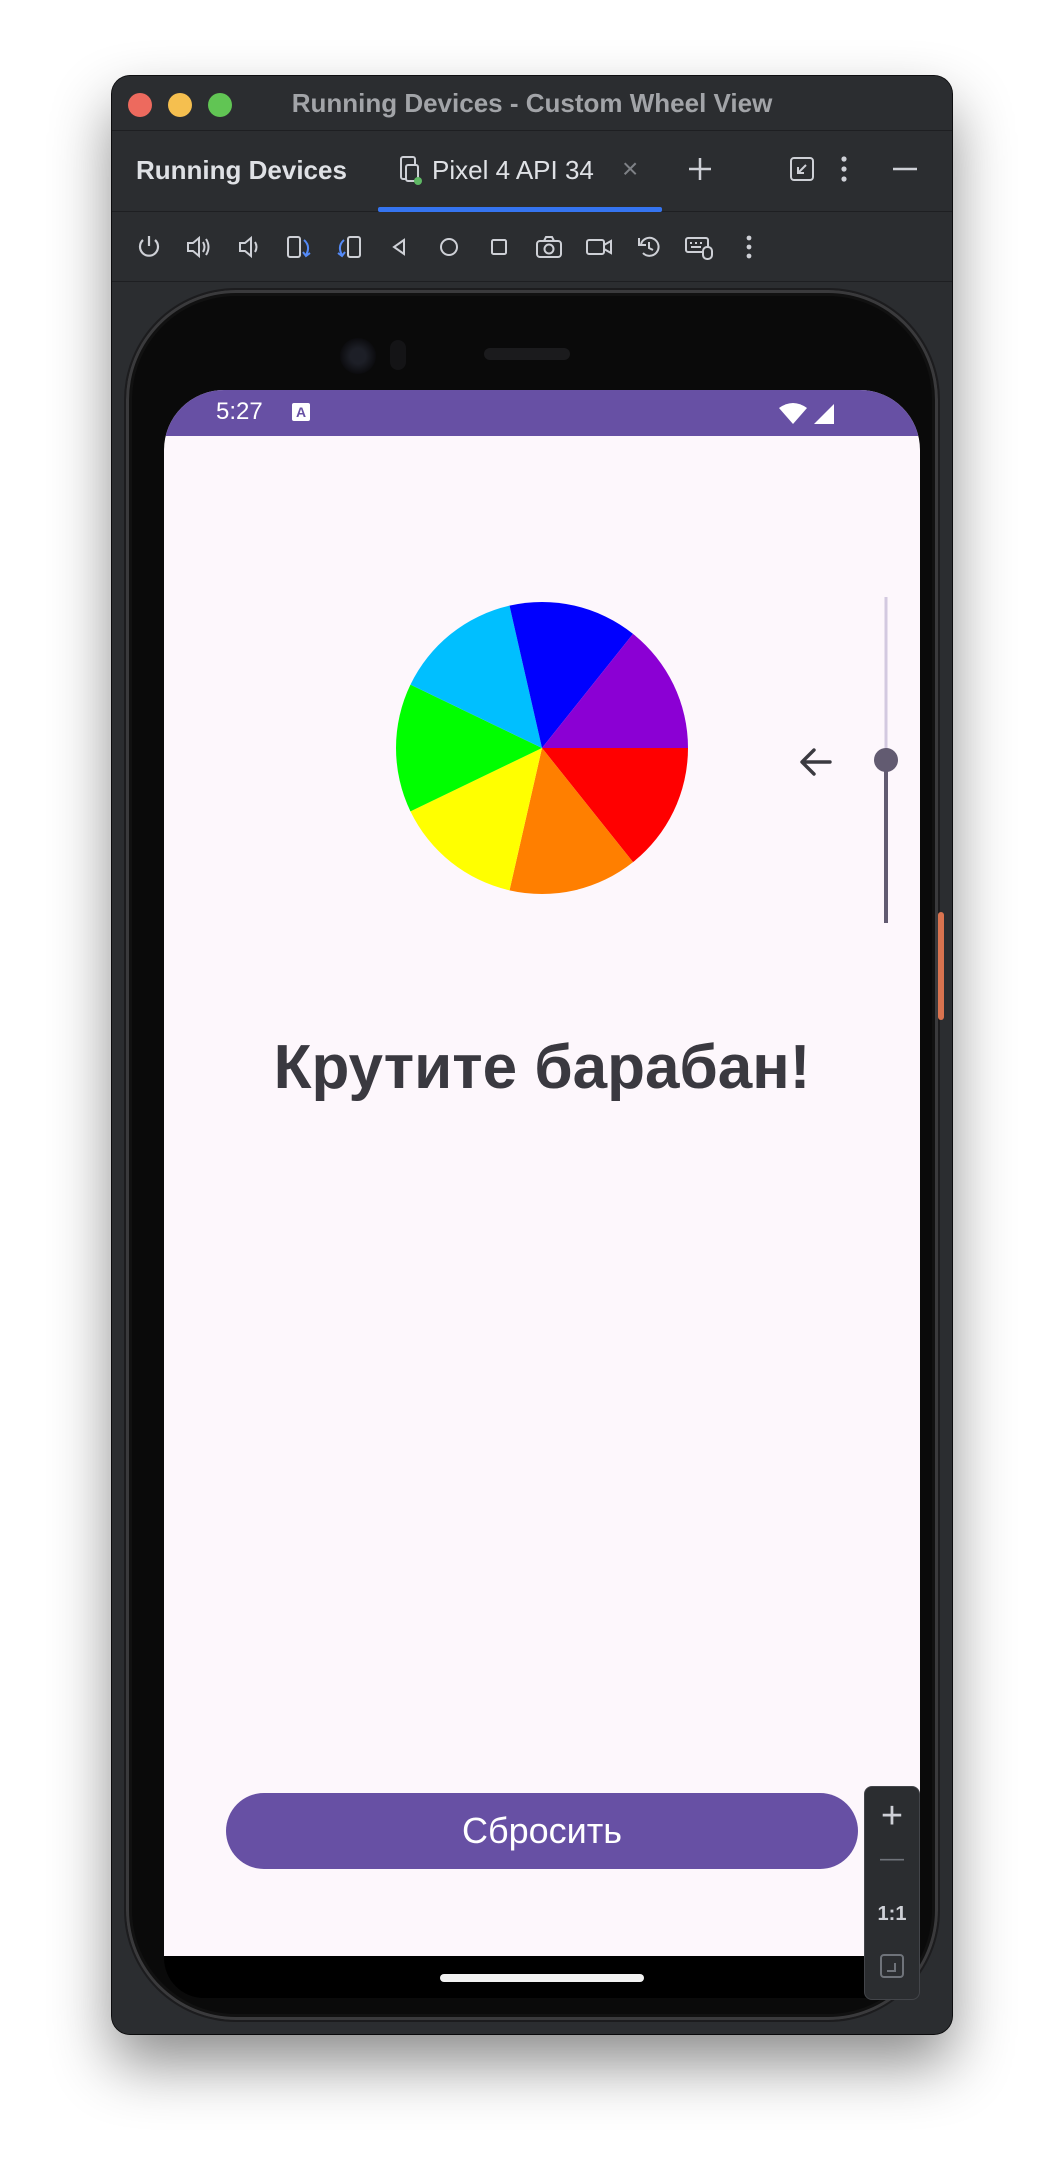 Image resolution: width=1064 pixels, height=2184 pixels. What do you see at coordinates (802, 171) in the screenshot?
I see `restore-layout-icon` at bounding box center [802, 171].